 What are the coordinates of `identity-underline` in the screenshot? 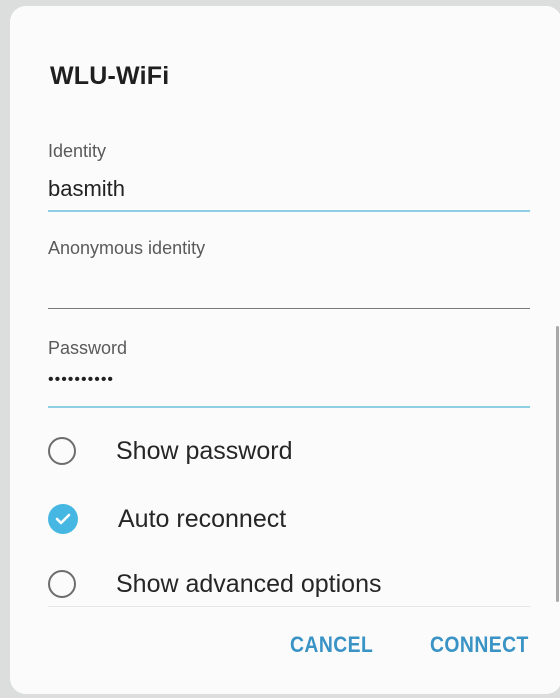 It's located at (289, 211).